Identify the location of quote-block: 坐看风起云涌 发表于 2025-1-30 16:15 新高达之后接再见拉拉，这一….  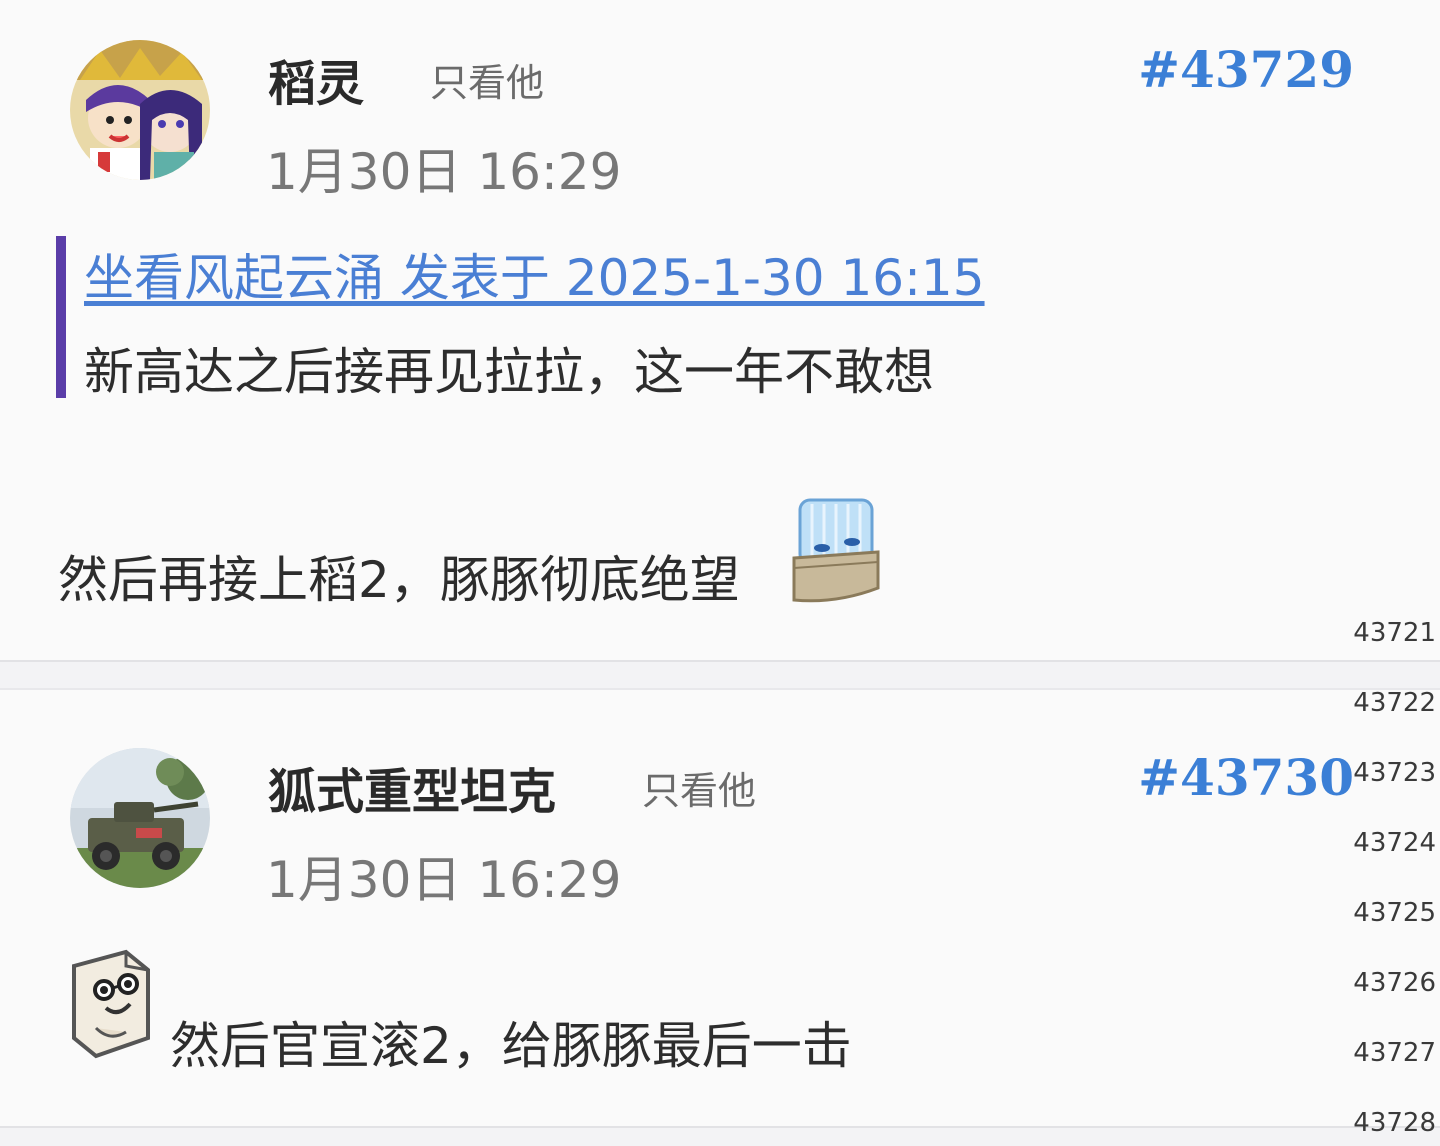
(520, 318).